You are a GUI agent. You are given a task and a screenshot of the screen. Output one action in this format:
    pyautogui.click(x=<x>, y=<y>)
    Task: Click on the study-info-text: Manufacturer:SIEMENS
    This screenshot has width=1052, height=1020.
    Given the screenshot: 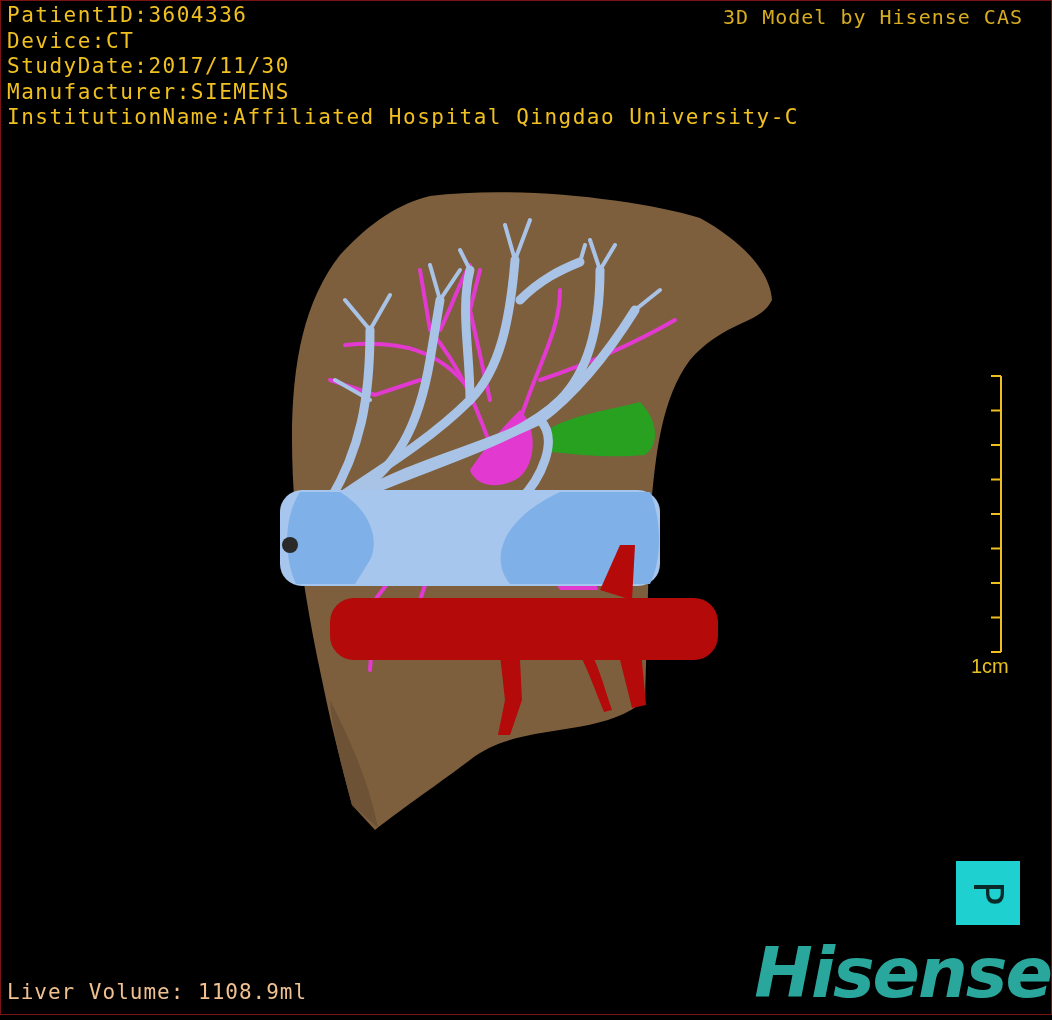 What is the action you would take?
    pyautogui.click(x=148, y=92)
    